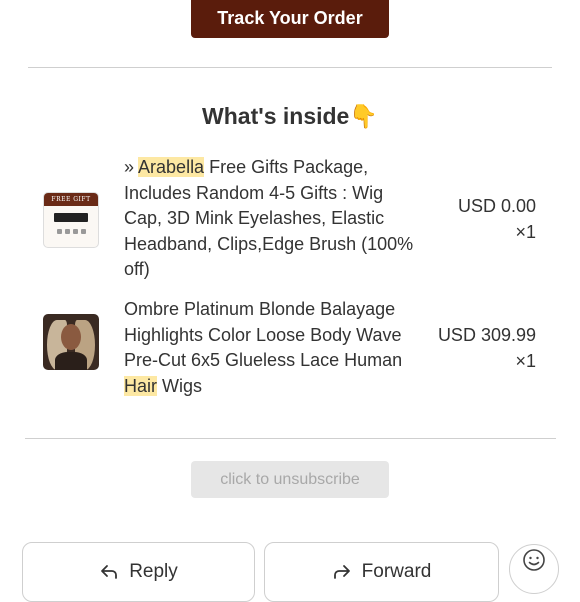 This screenshot has width=580, height=602. Describe the element at coordinates (342, 581) in the screenshot. I see `forward-arrow-icon` at that location.